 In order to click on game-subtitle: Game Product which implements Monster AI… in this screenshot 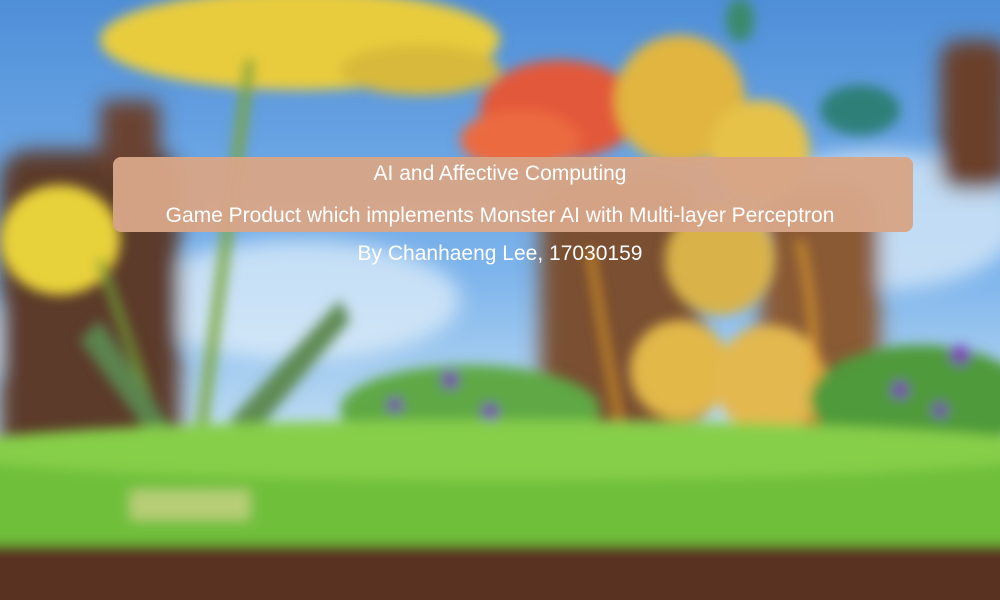, I will do `click(500, 215)`.